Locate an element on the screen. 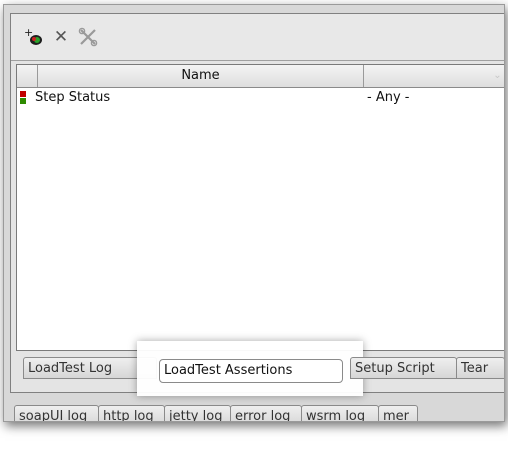  assertions-toolbar: + ✕ is located at coordinates (257, 37).